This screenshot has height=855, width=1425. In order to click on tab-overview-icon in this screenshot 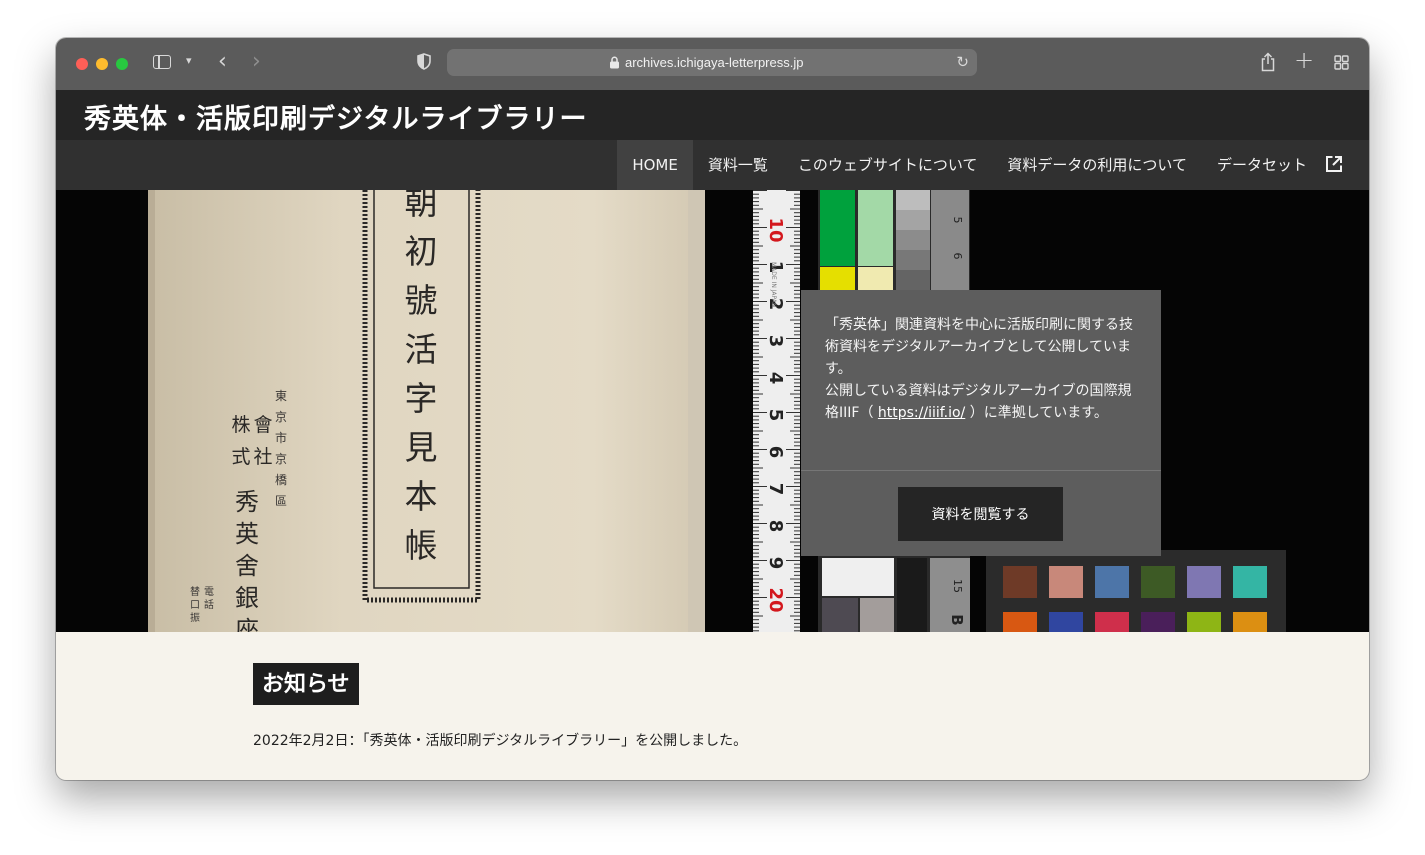, I will do `click(1341, 62)`.